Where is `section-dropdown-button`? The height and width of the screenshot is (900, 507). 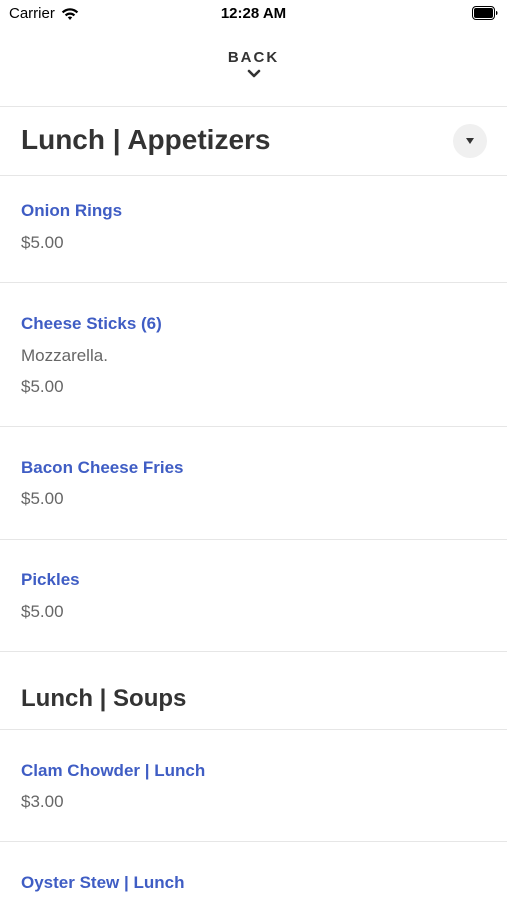 section-dropdown-button is located at coordinates (470, 141).